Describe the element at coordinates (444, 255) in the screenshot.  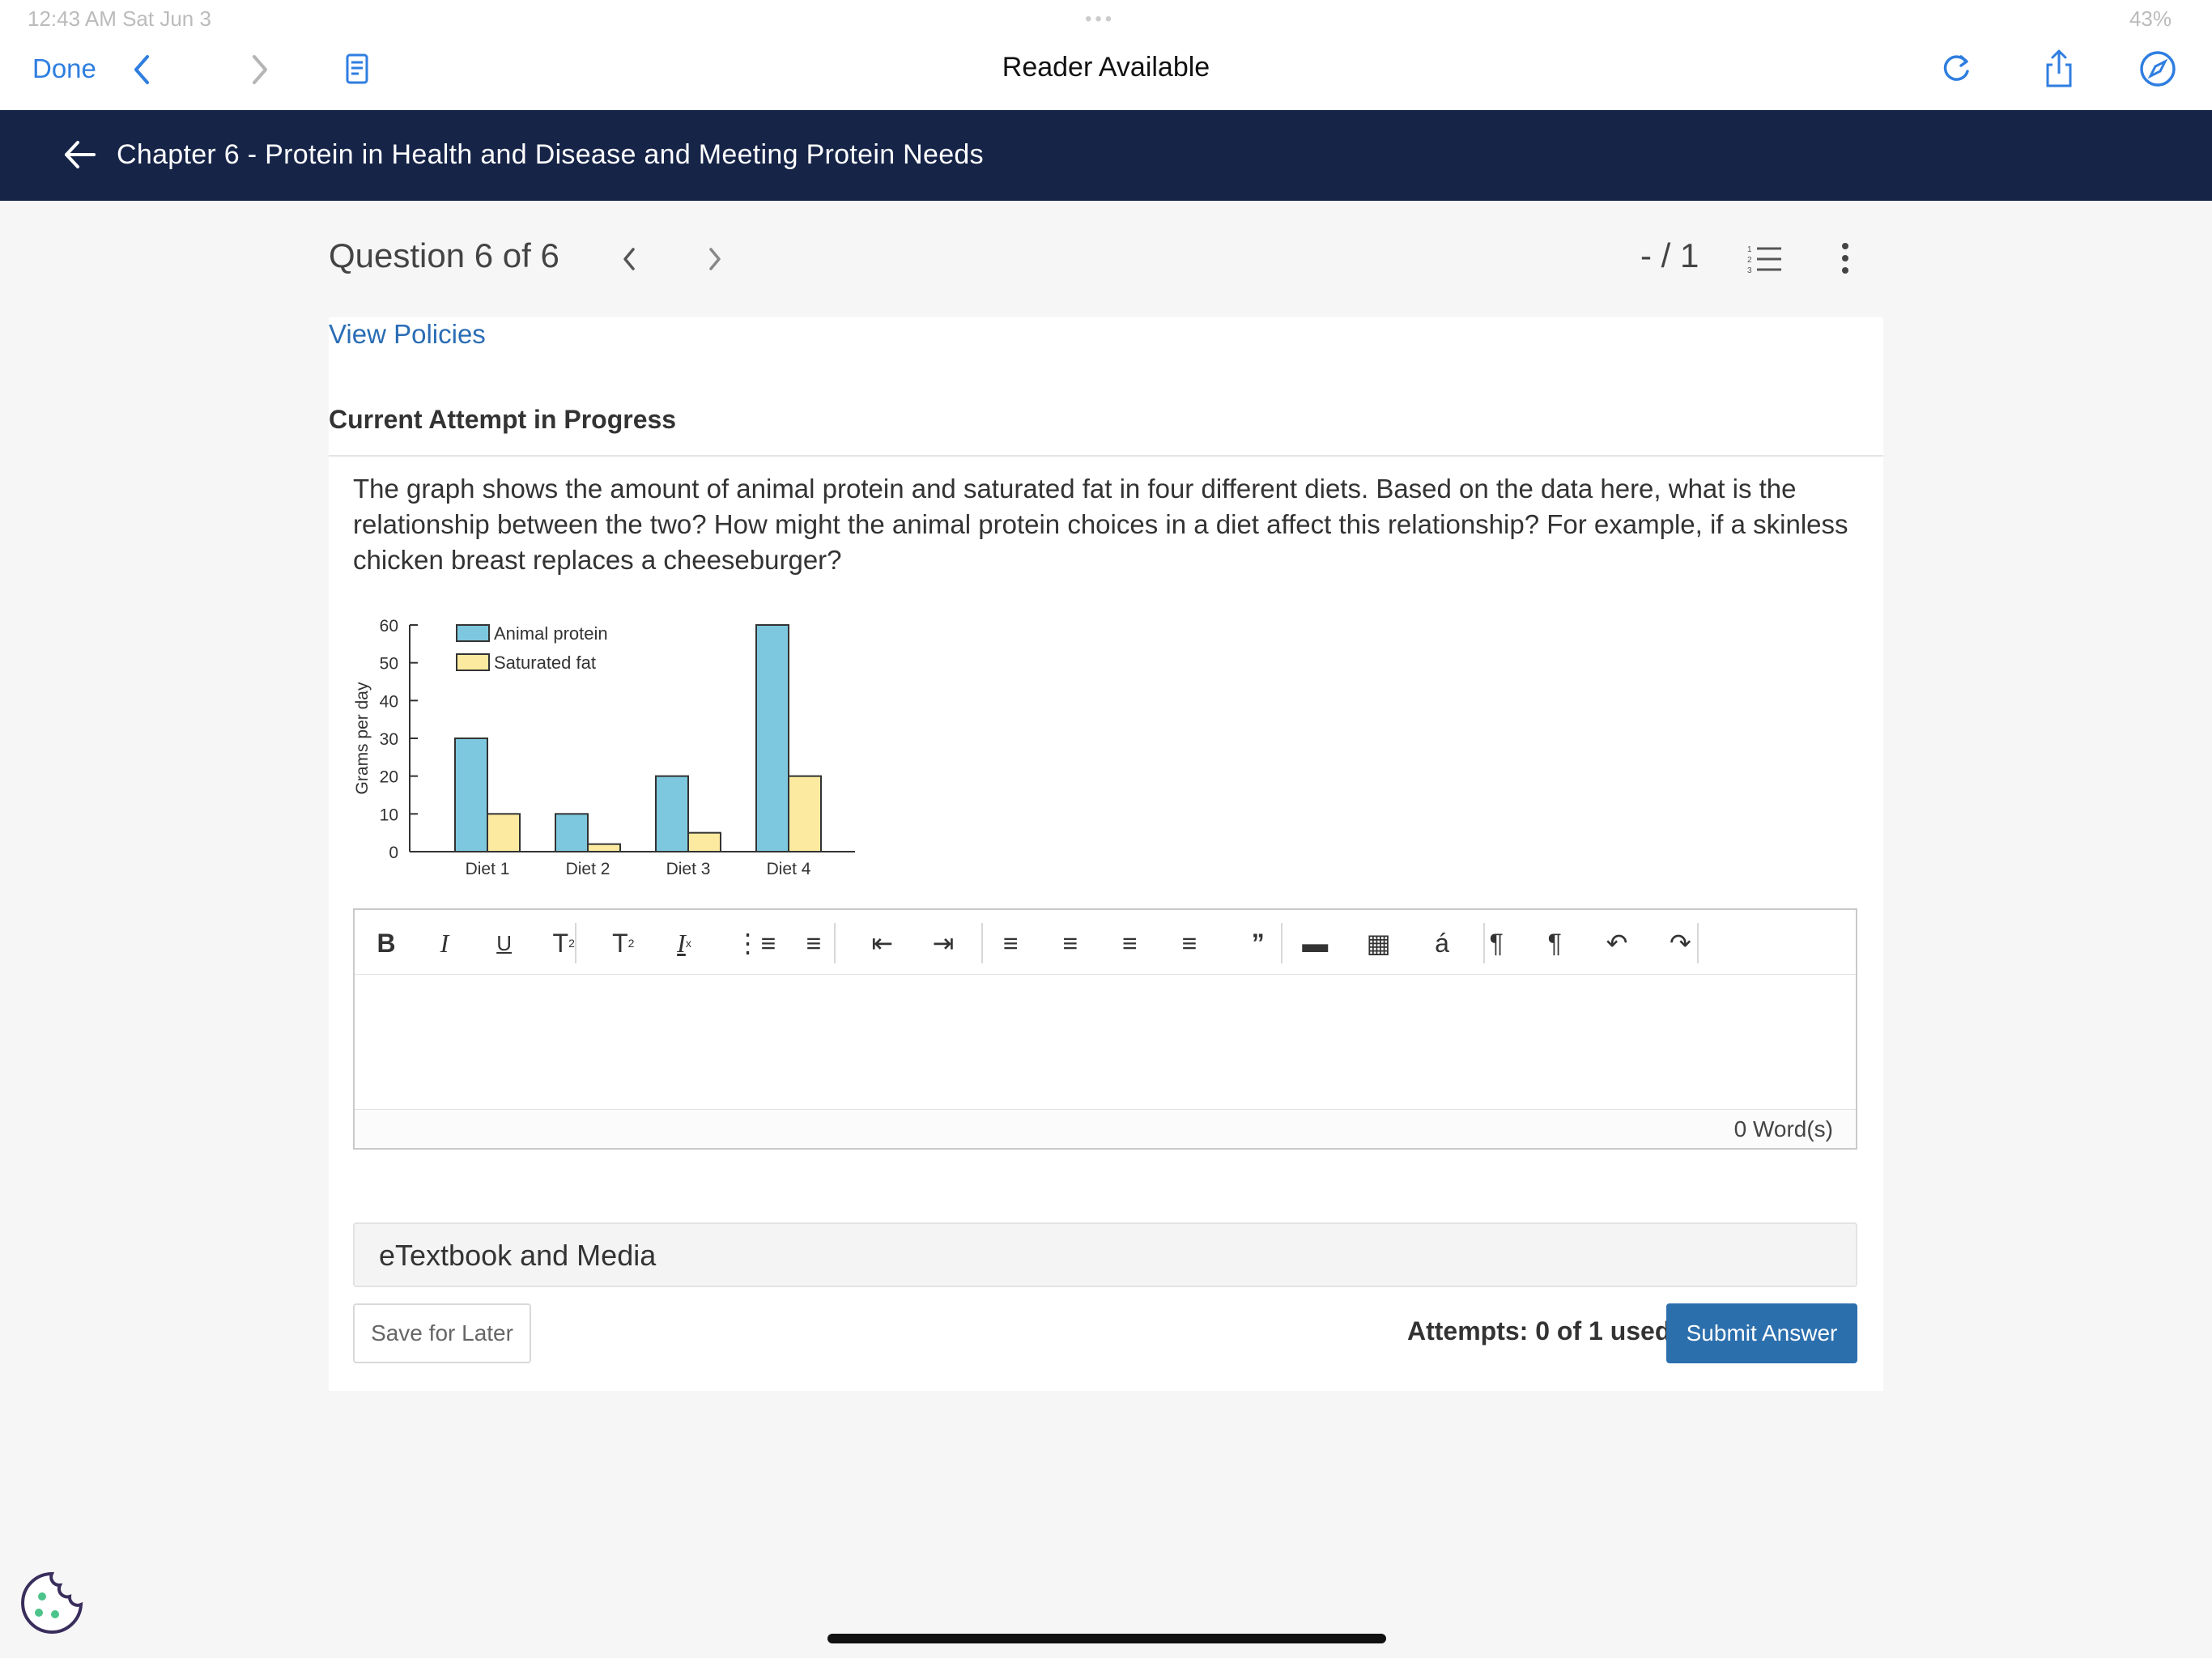
I see `question-counter: Question 6 of 6` at that location.